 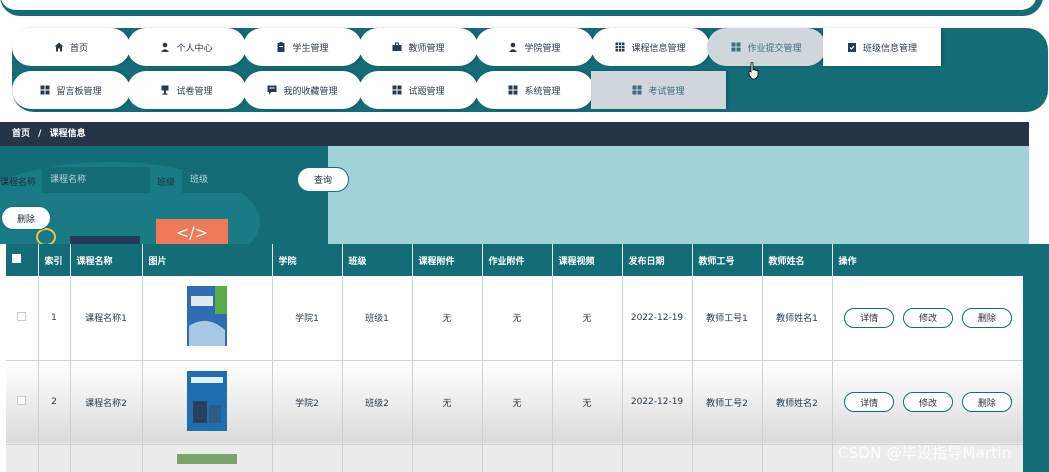 I want to click on top-header-strip, so click(x=524, y=10).